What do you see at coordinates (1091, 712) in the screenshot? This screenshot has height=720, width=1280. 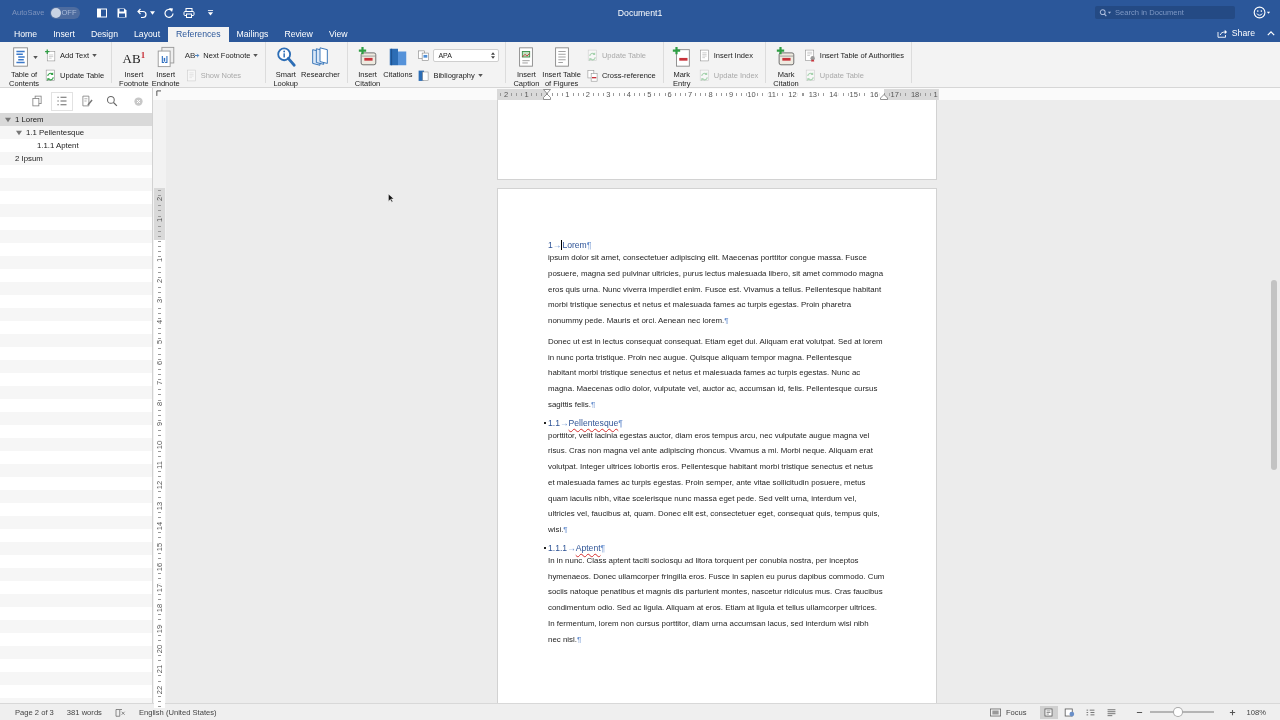 I see `outline-icon` at bounding box center [1091, 712].